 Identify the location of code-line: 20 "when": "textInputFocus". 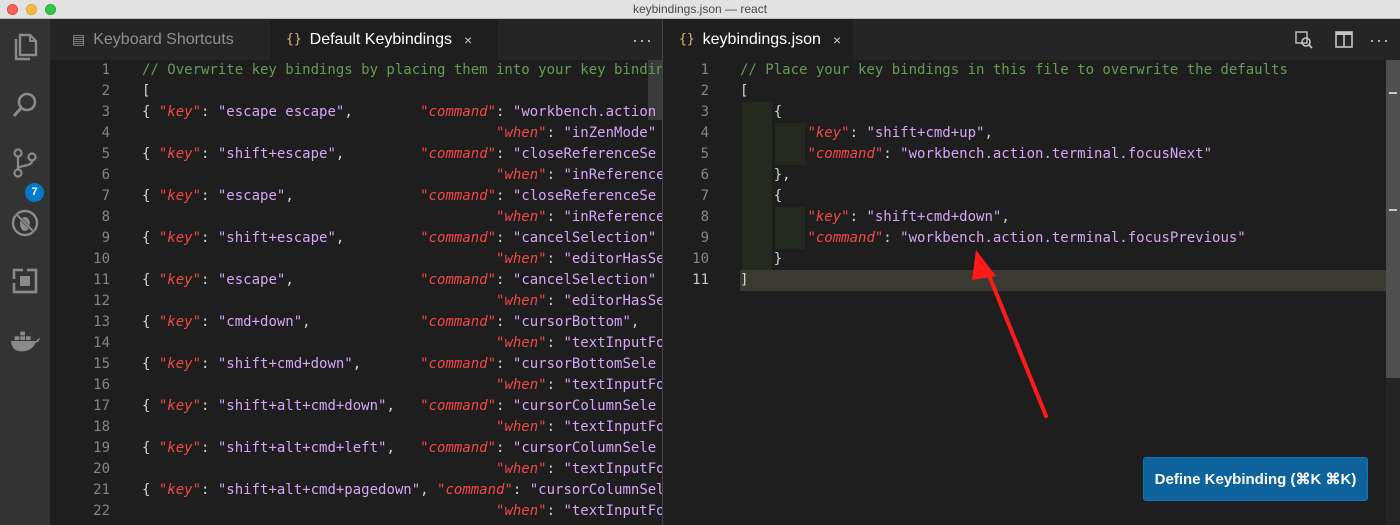
(356, 469).